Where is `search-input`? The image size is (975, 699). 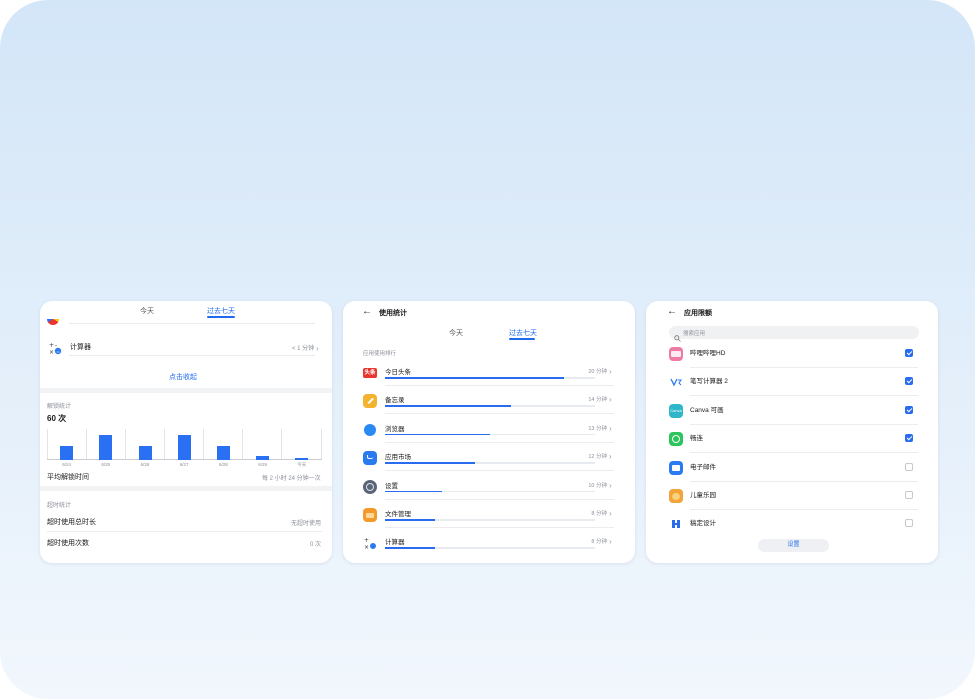 search-input is located at coordinates (794, 332).